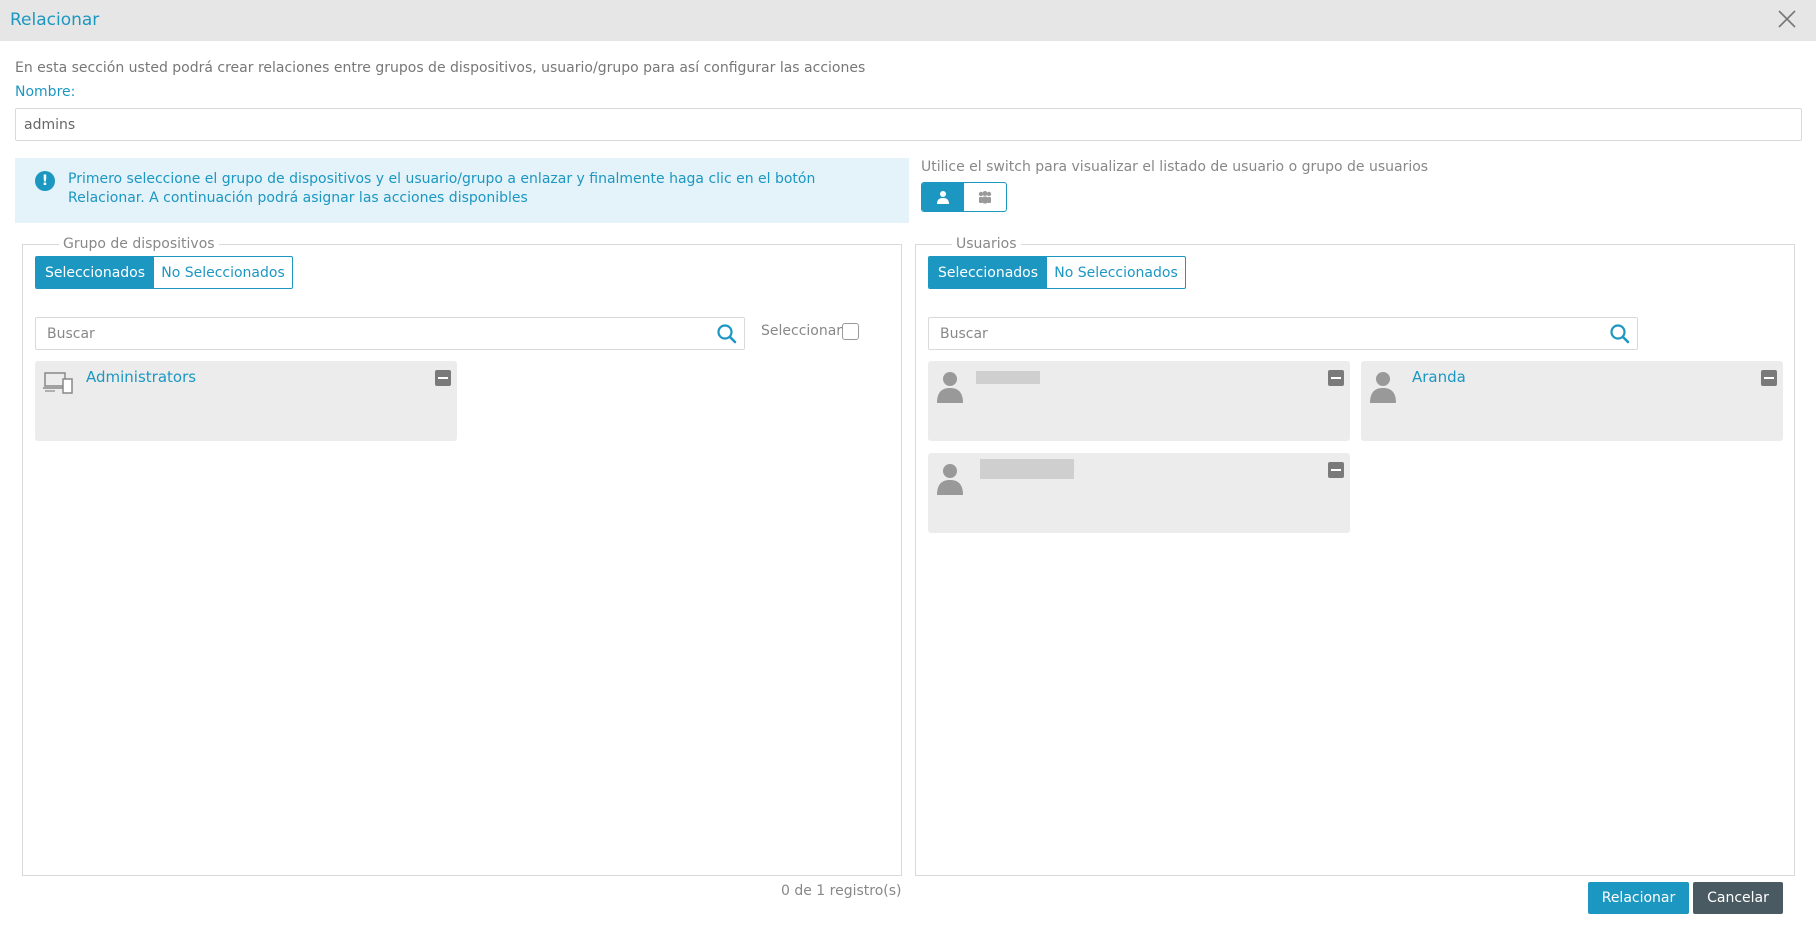 The height and width of the screenshot is (927, 1816). I want to click on tab-not-selected-users: No Seleccionados, so click(1116, 272).